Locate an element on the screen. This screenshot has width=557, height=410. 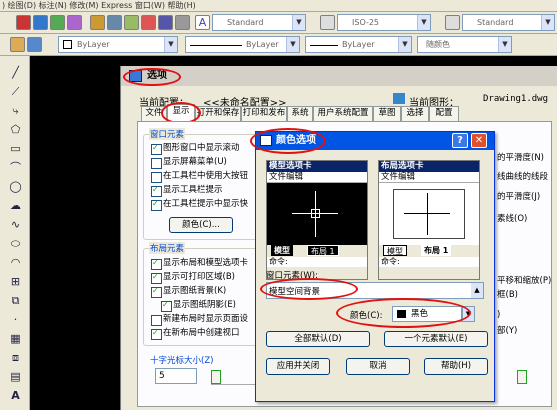
table-icon: ▤ is located at coordinates (15, 376).